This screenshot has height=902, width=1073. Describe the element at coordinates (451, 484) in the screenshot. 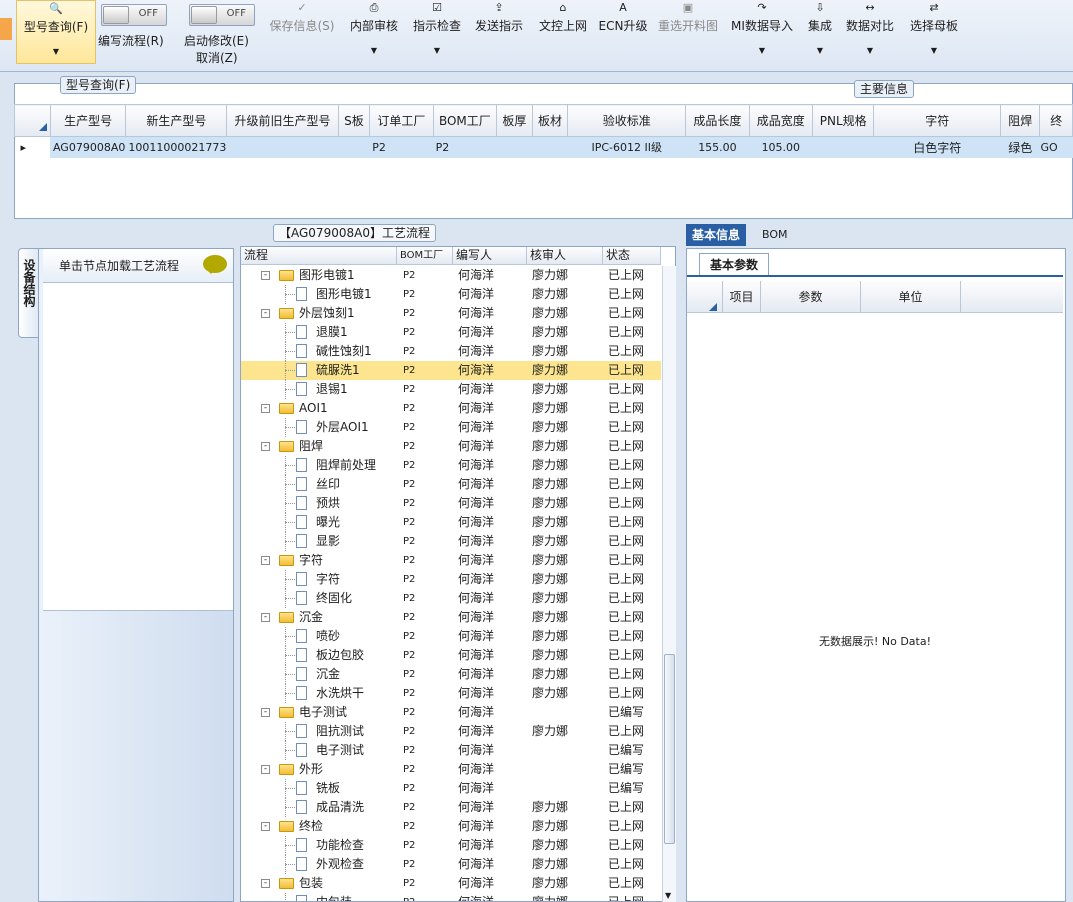

I see `tree-row: 丝印 P2 何海洋 廖力娜 已上网` at that location.